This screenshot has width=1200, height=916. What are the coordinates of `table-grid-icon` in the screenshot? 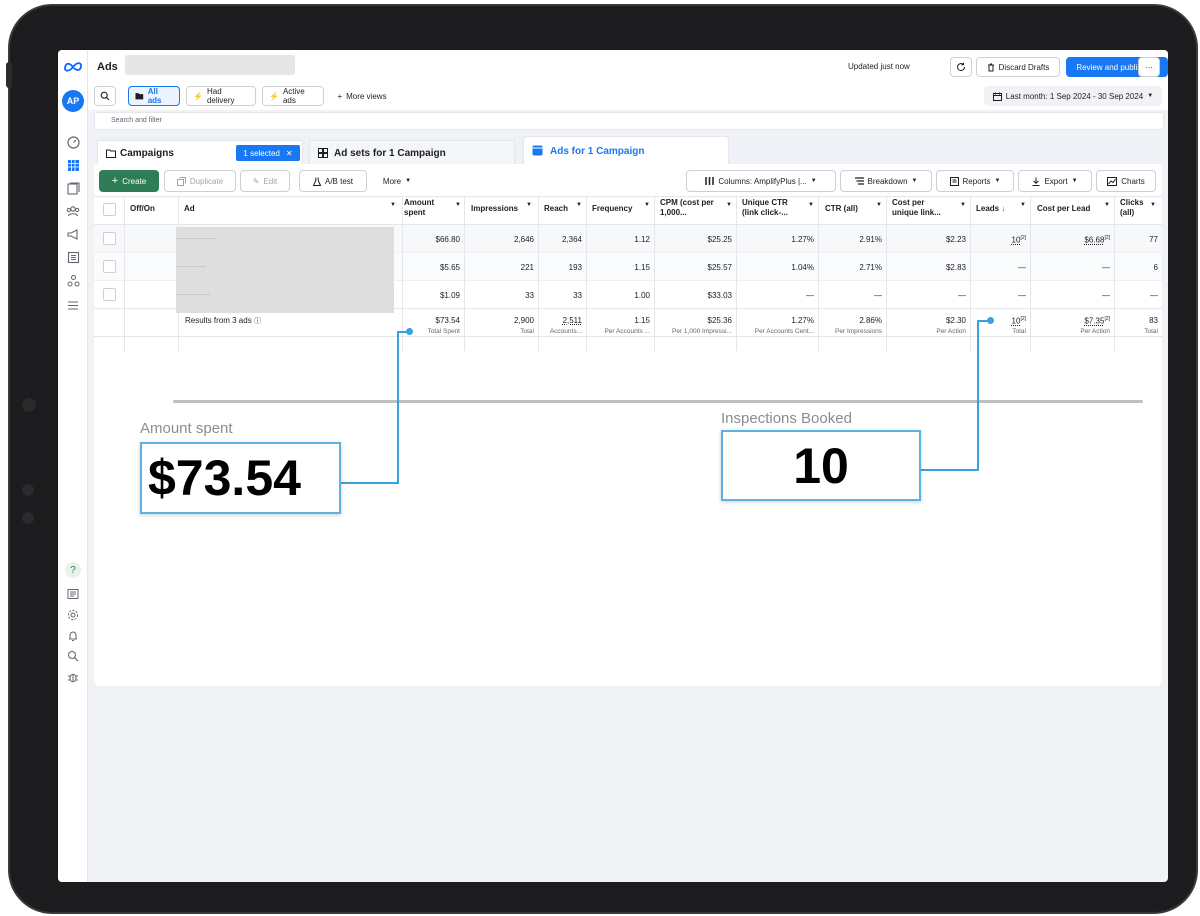 It's located at (73, 165).